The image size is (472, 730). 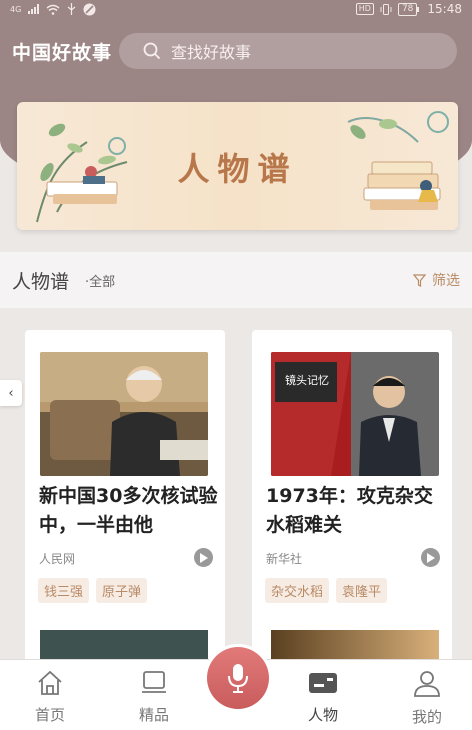 I want to click on usb-icon, so click(x=71, y=9).